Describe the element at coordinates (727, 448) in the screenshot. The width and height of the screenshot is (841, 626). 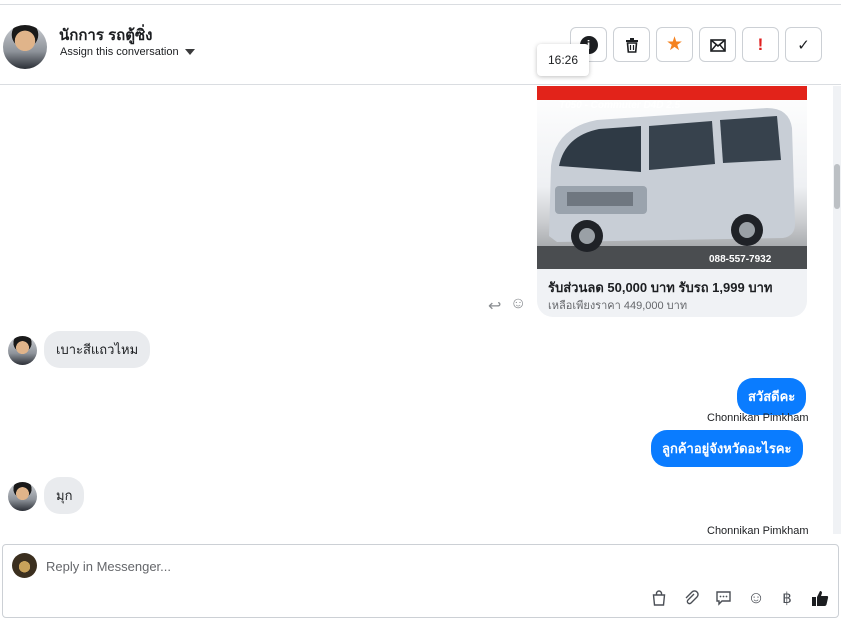
I see `outgoing-message: ลูกค้าอยู่จังหวัดอะไรคะ` at that location.